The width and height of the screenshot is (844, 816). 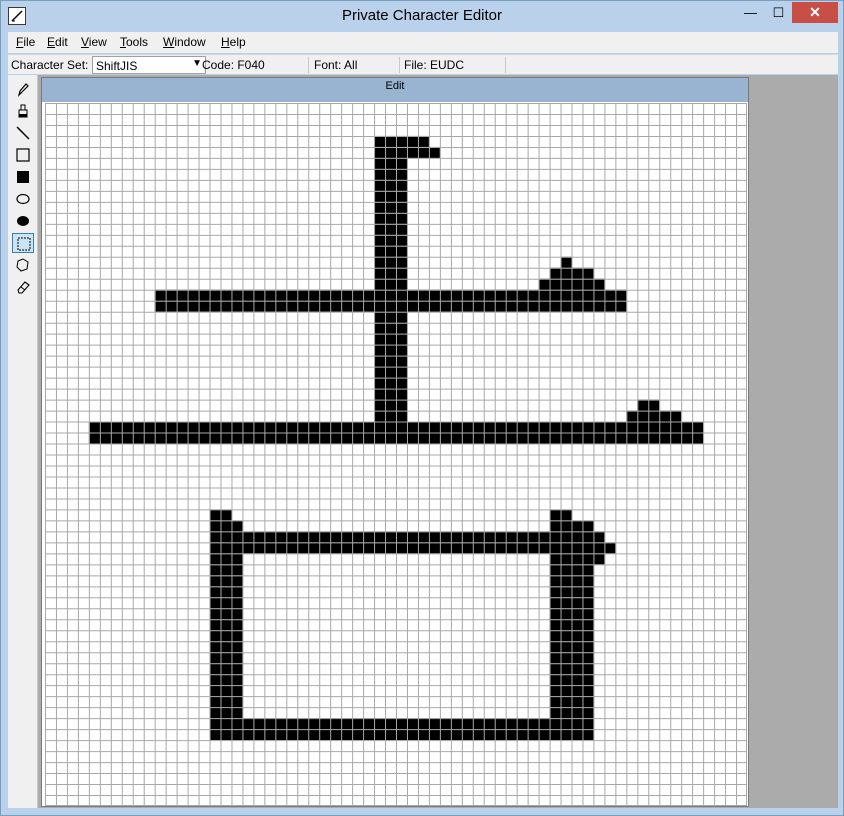 I want to click on menu-help: Help, so click(x=233, y=42).